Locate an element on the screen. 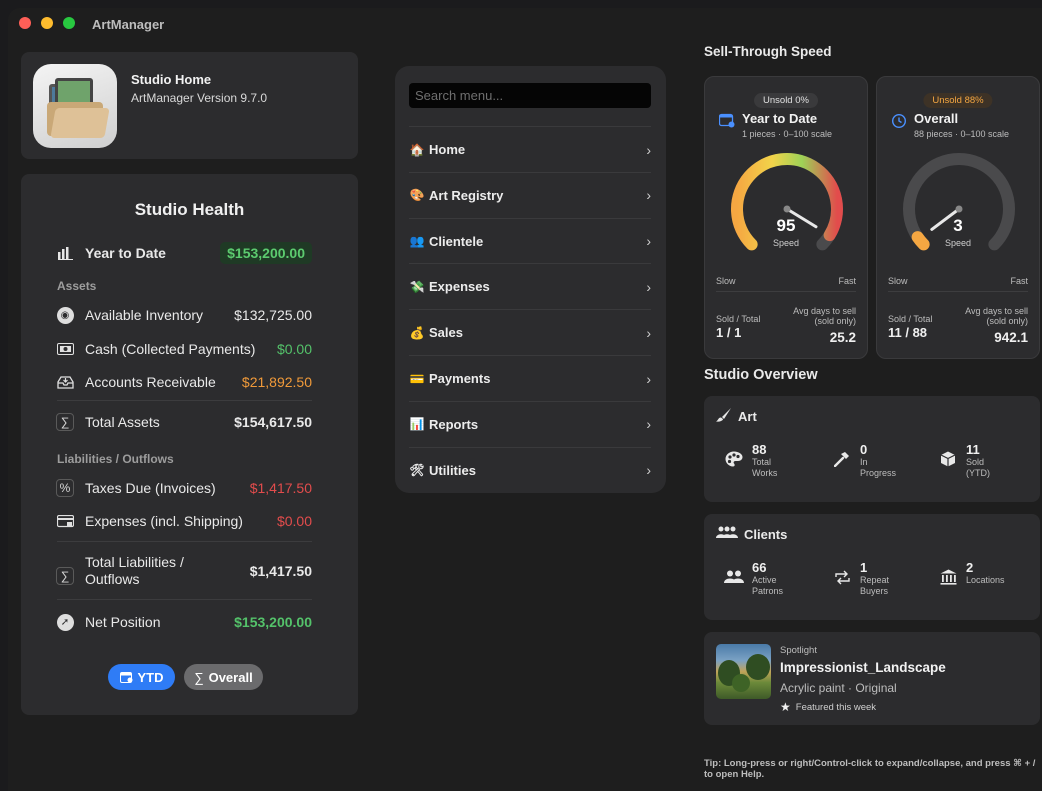 This screenshot has width=1042, height=791. net-position-row: ➚ Net Position $153,200.00 is located at coordinates (183, 622).